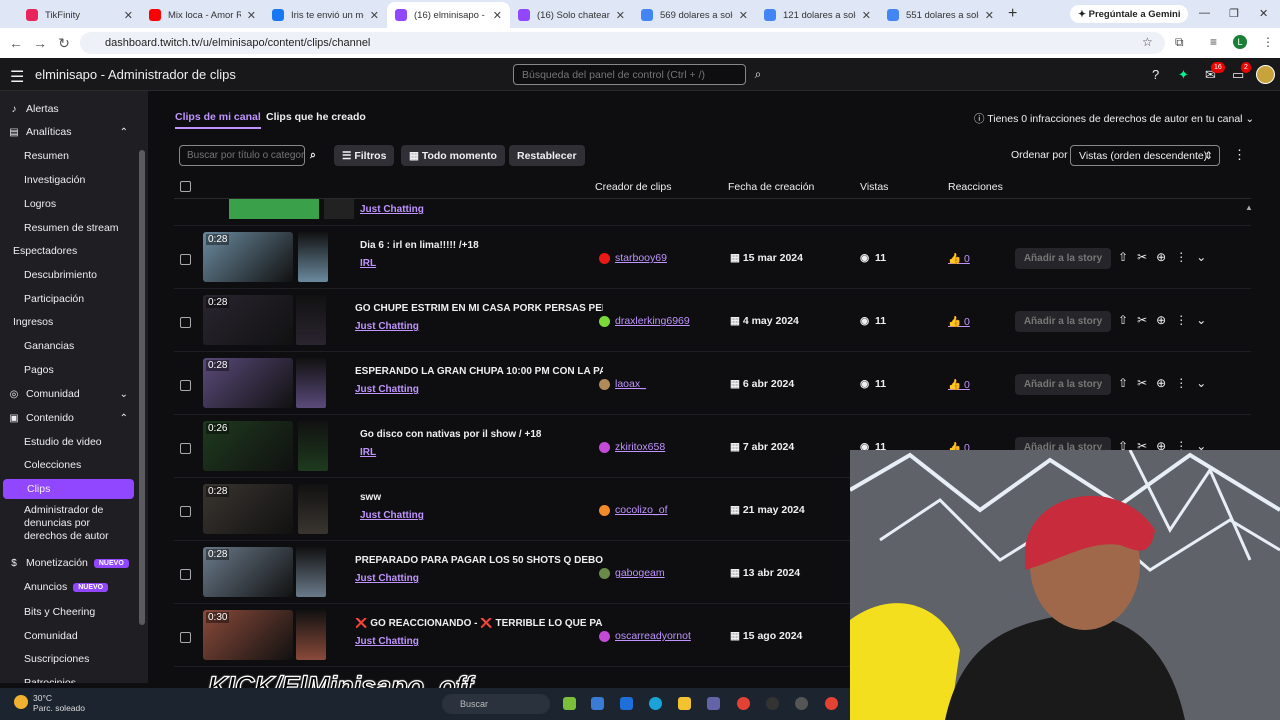 The width and height of the screenshot is (1280, 720). I want to click on more-options-icon: ⋮, so click(1239, 155).